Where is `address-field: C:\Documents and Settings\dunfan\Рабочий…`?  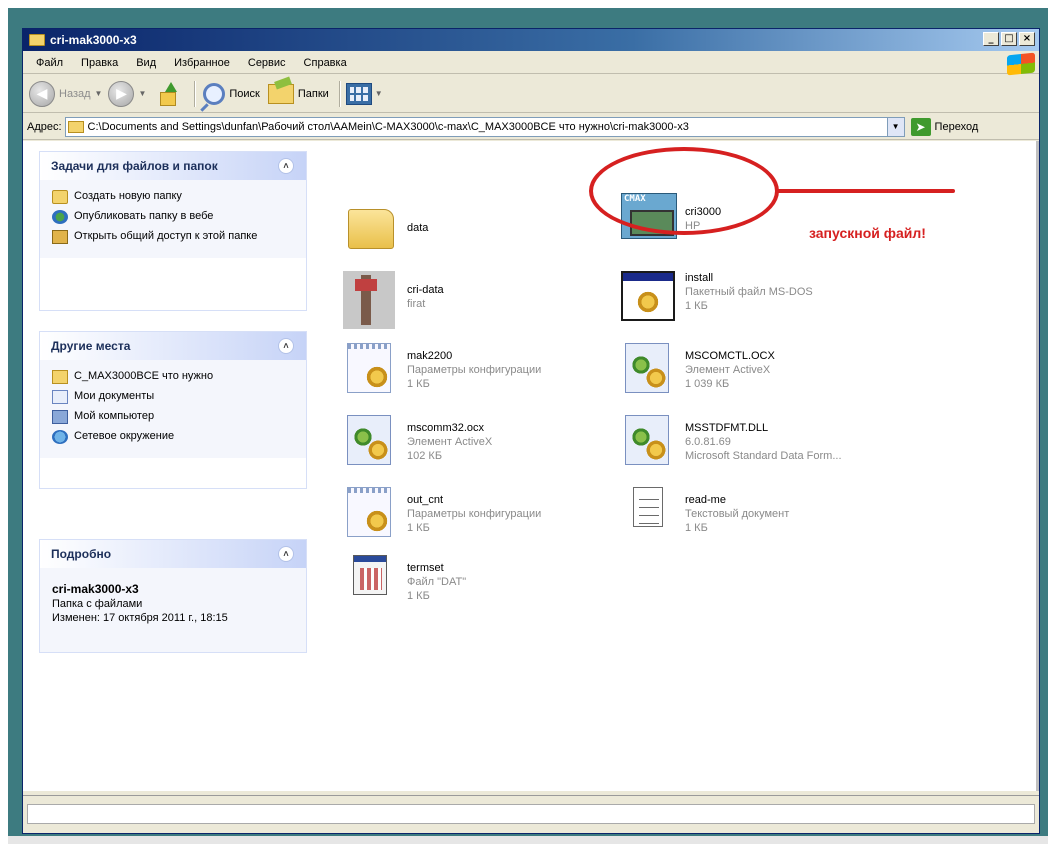 address-field: C:\Documents and Settings\dunfan\Рабочий… is located at coordinates (484, 126).